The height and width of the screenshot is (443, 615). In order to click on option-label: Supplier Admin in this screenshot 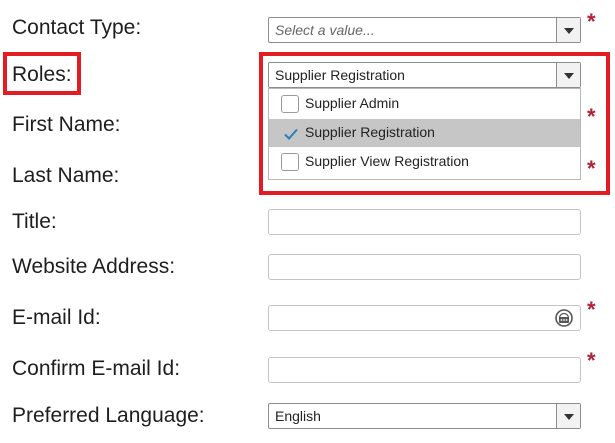, I will do `click(352, 103)`.